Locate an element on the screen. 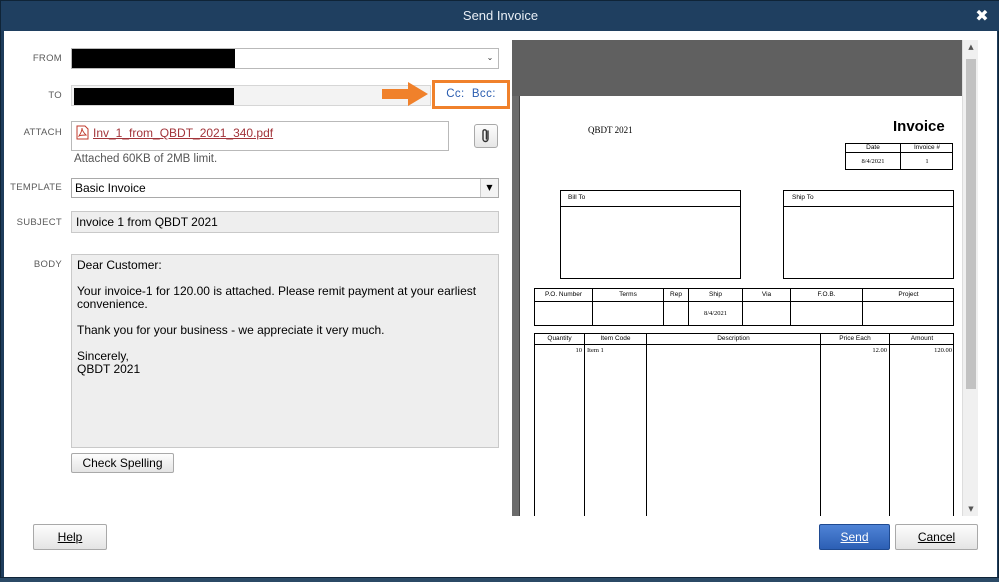 This screenshot has height=582, width=999. from-label: FROM is located at coordinates (47, 58).